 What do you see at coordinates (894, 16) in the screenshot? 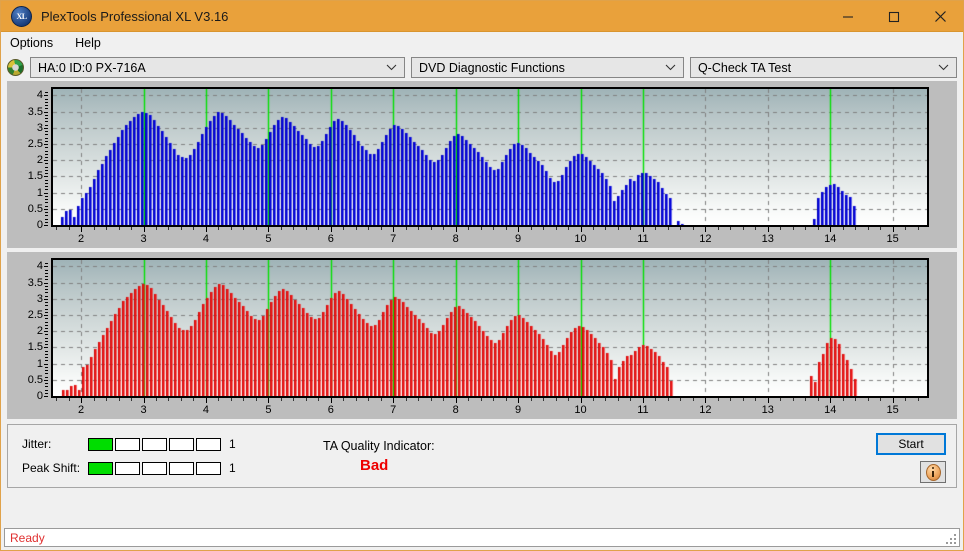
I see `maximize-icon` at bounding box center [894, 16].